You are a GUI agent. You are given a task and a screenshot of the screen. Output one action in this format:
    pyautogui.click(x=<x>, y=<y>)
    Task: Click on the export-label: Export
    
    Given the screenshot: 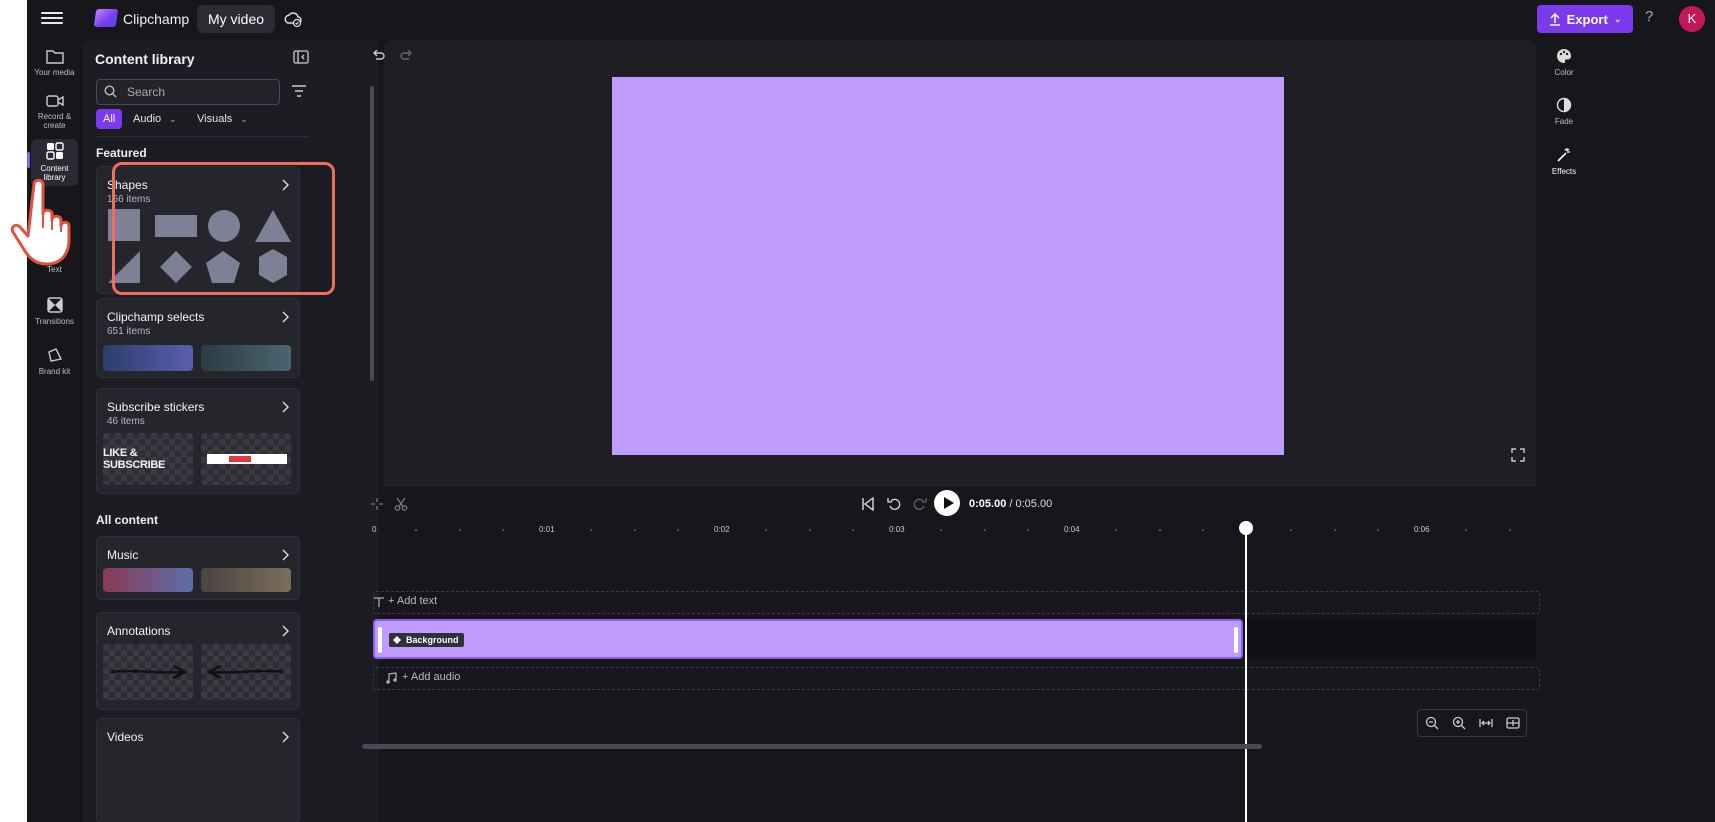 What is the action you would take?
    pyautogui.click(x=1587, y=19)
    